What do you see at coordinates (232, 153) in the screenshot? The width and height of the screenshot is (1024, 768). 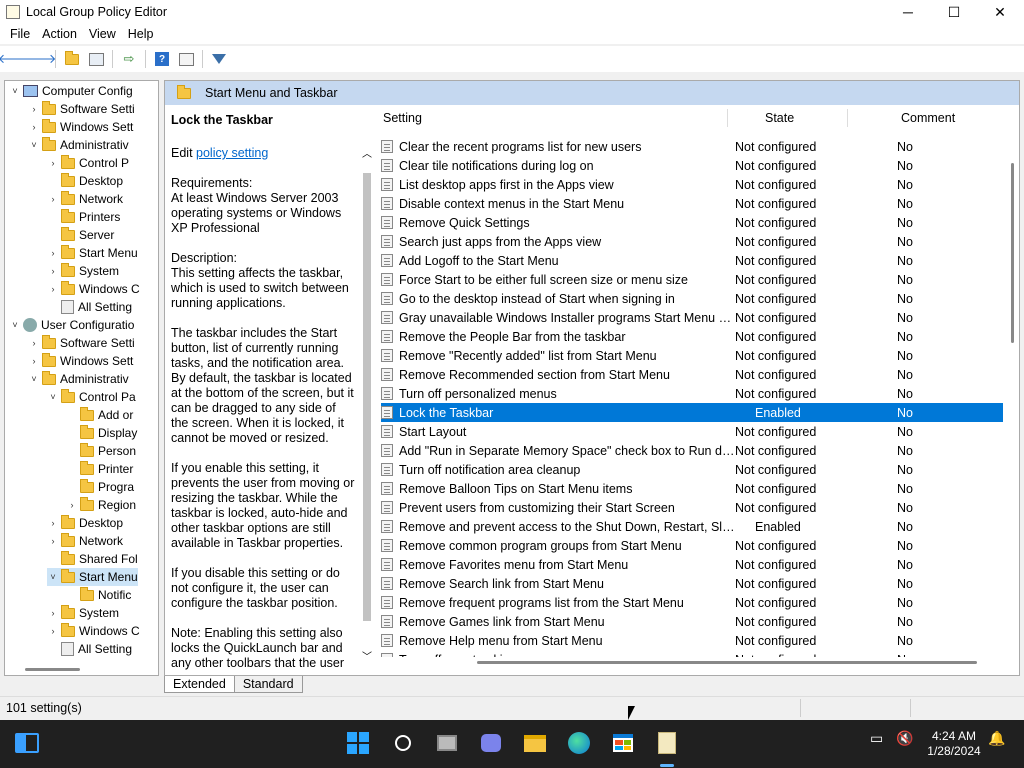 I see `policy-setting-link: policy setting` at bounding box center [232, 153].